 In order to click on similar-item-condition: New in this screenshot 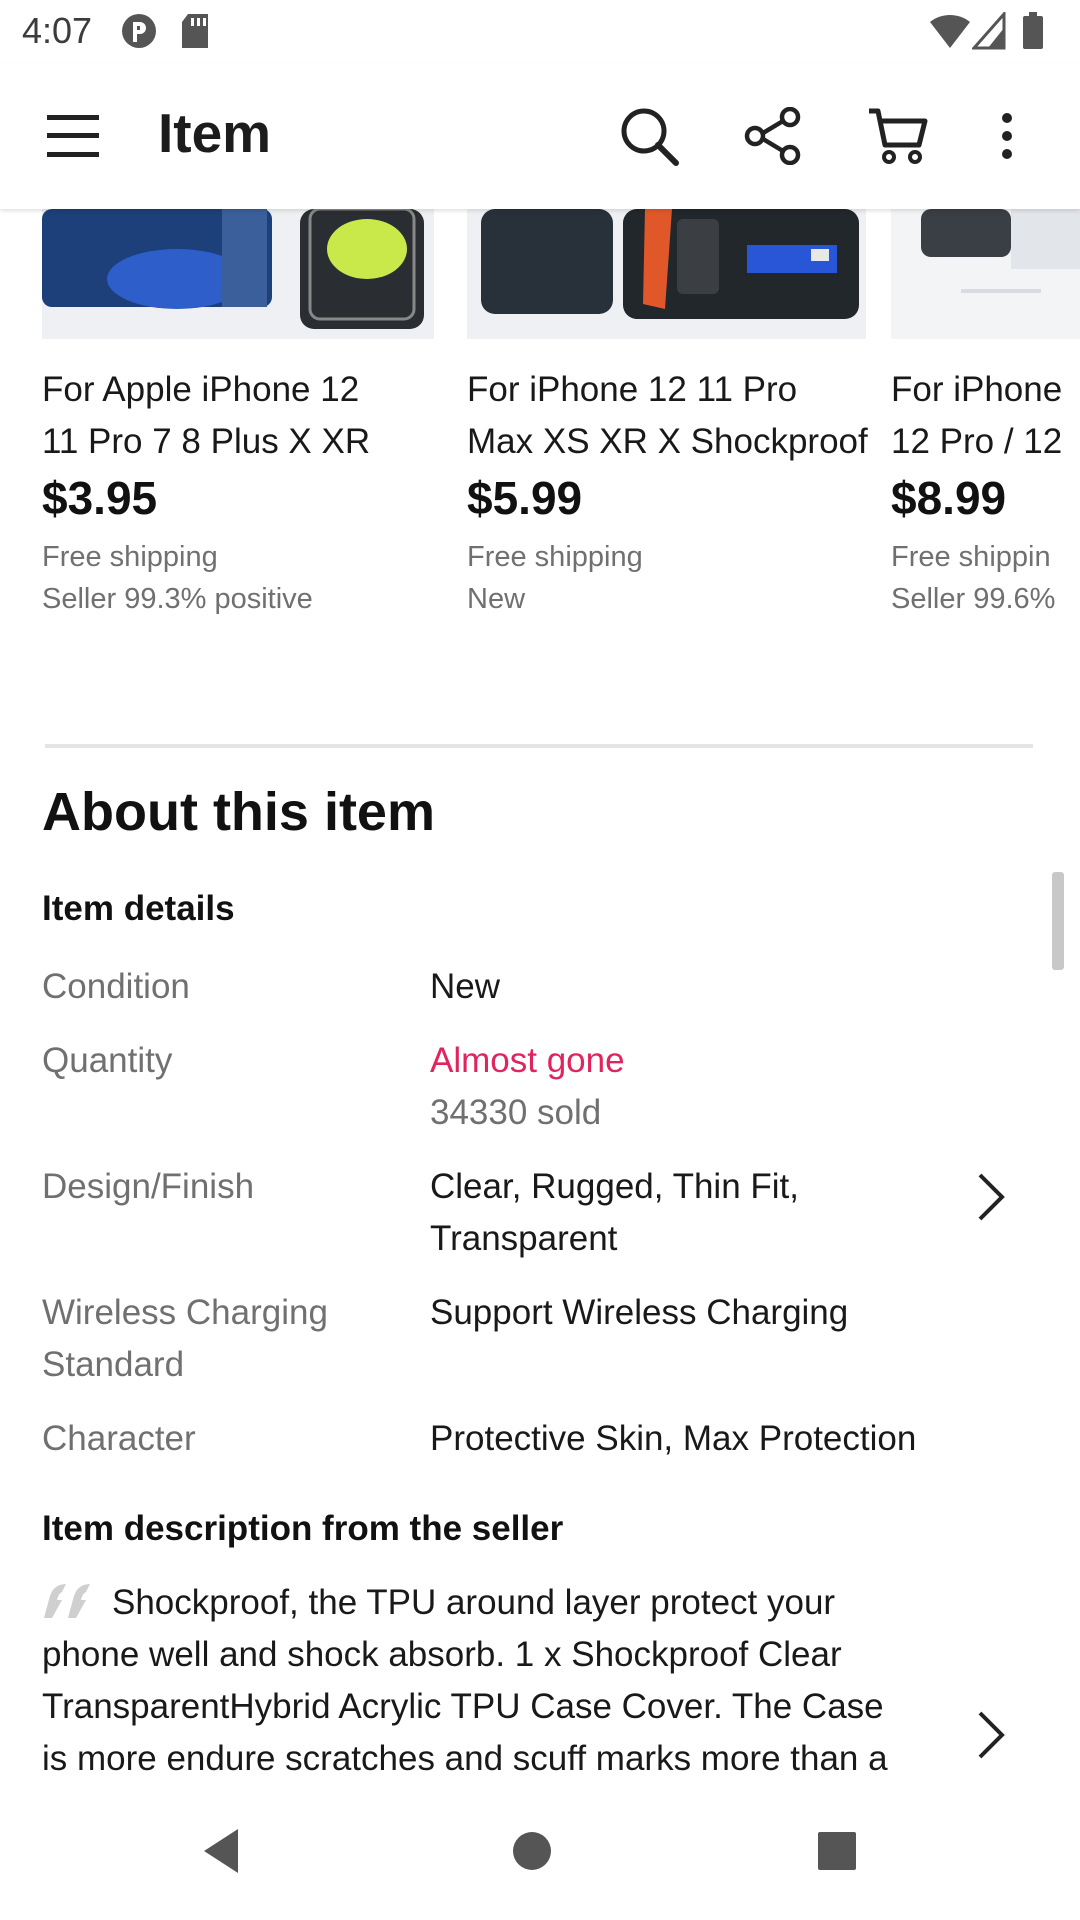, I will do `click(496, 599)`.